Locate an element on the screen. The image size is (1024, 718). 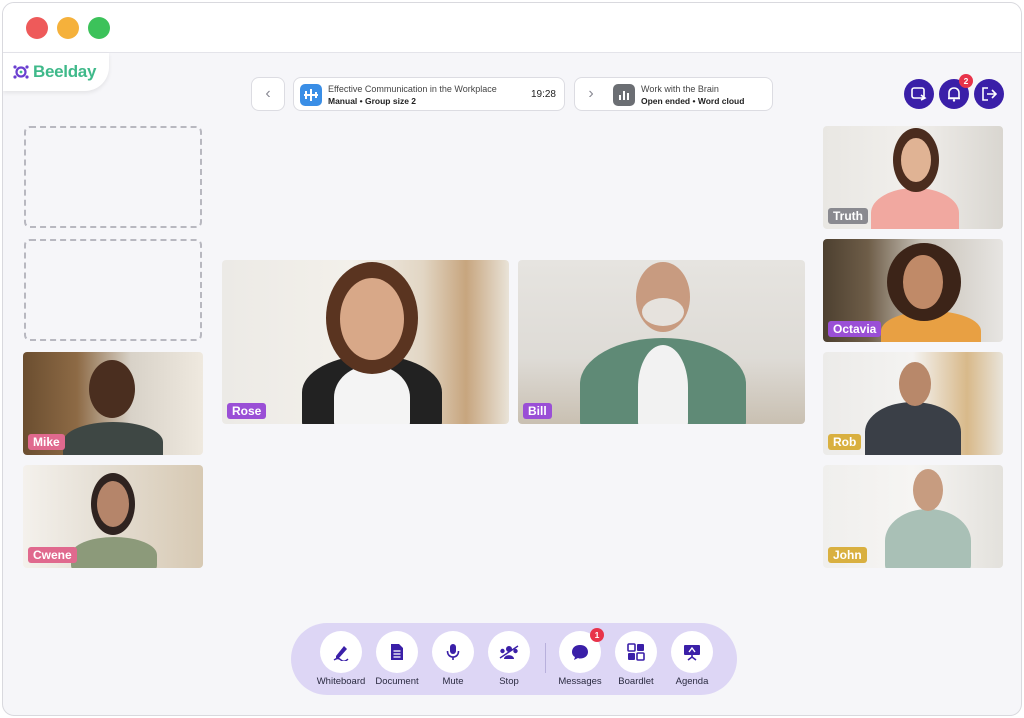
chevron-left-icon: ‹ is located at coordinates (268, 93).